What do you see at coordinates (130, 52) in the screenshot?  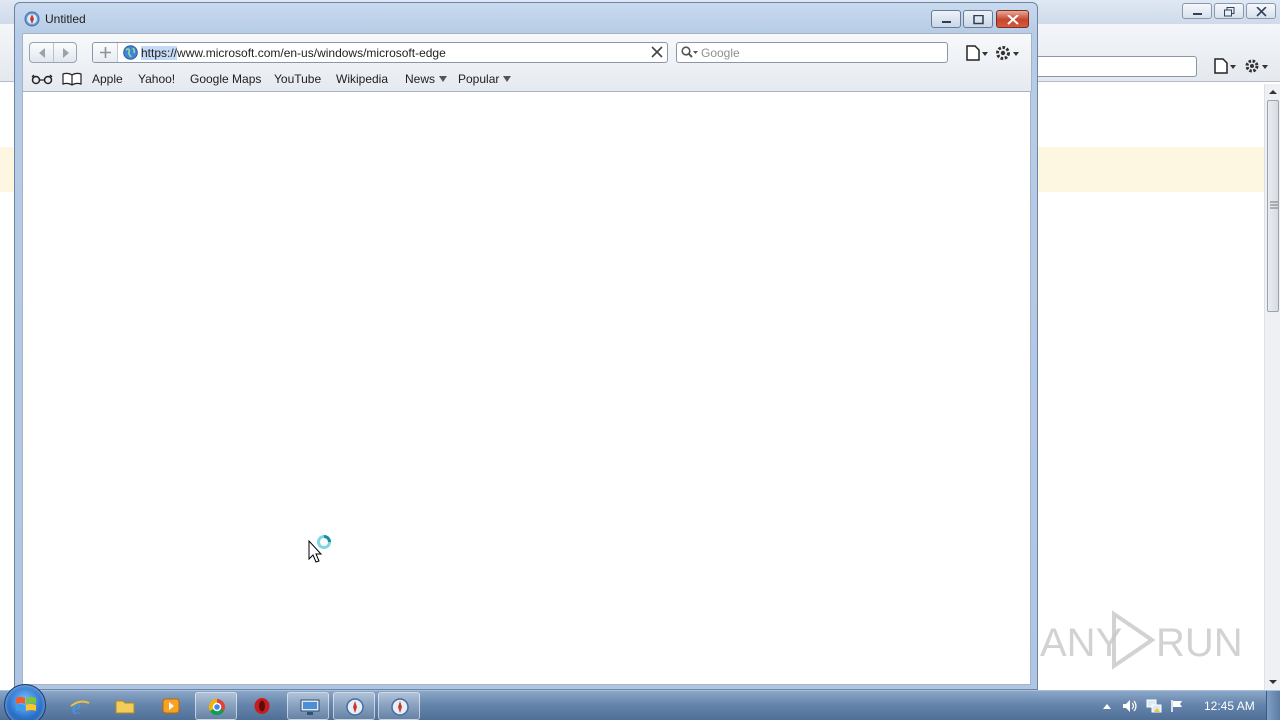 I see `globe-icon` at bounding box center [130, 52].